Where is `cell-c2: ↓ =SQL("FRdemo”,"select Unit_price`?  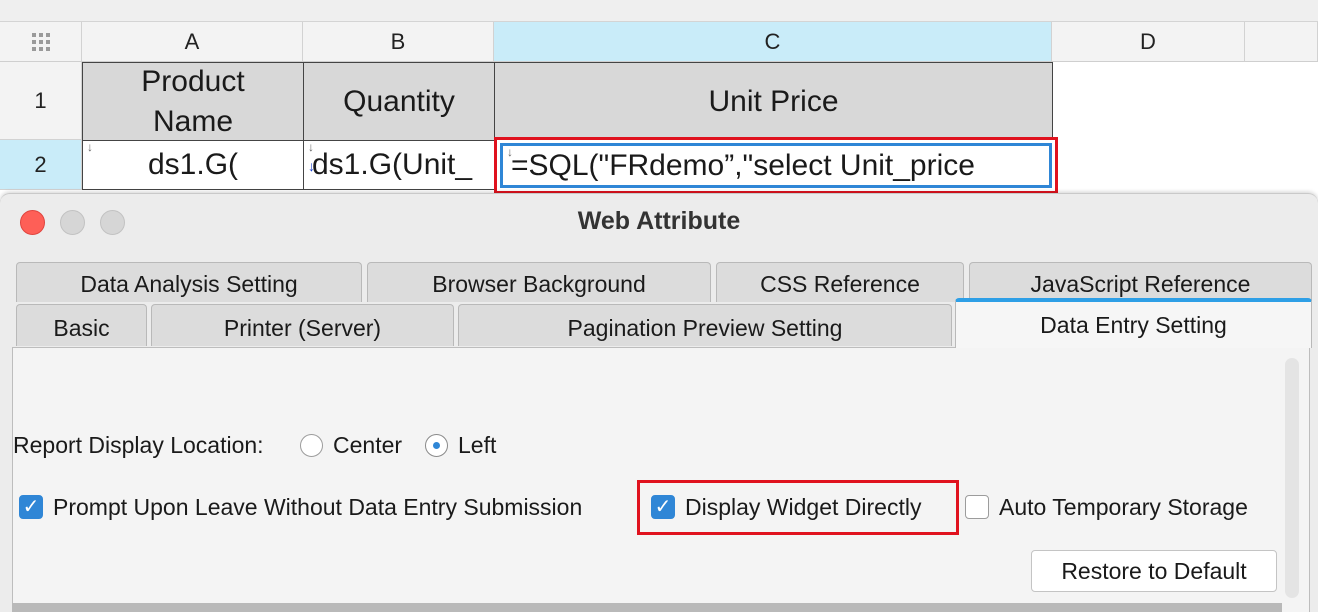
cell-c2: ↓ =SQL("FRdemo”,"select Unit_price is located at coordinates (776, 165).